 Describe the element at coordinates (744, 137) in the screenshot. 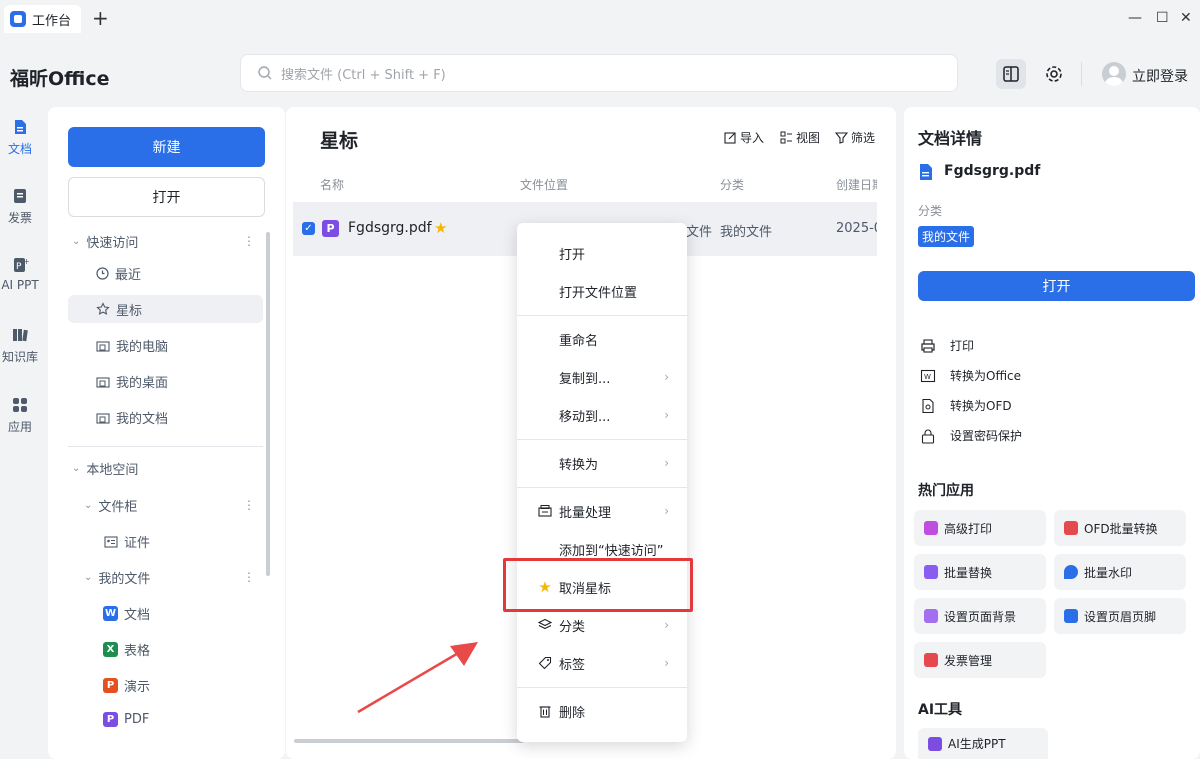

I see `import-button: 导入` at that location.